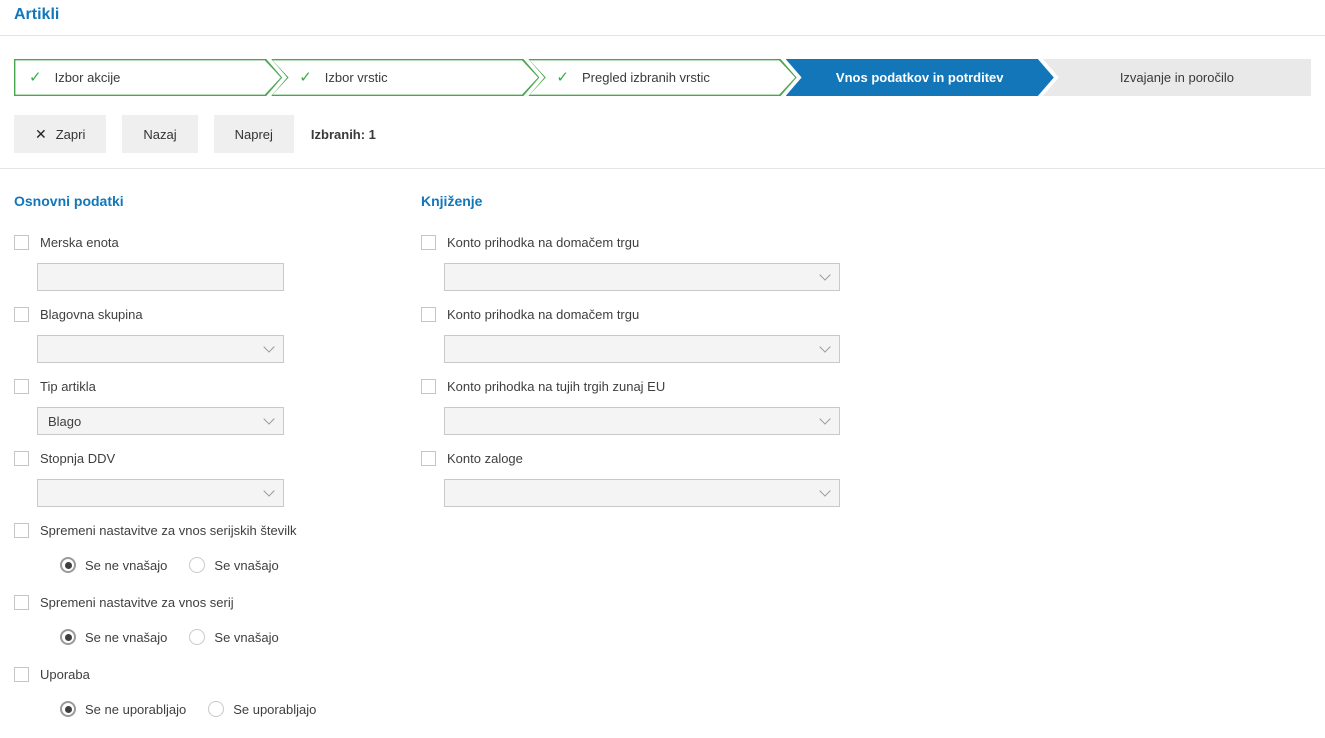 The height and width of the screenshot is (738, 1325). I want to click on select-konto-prihodka-na-tujih-trgih-zunaj-eu, so click(642, 421).